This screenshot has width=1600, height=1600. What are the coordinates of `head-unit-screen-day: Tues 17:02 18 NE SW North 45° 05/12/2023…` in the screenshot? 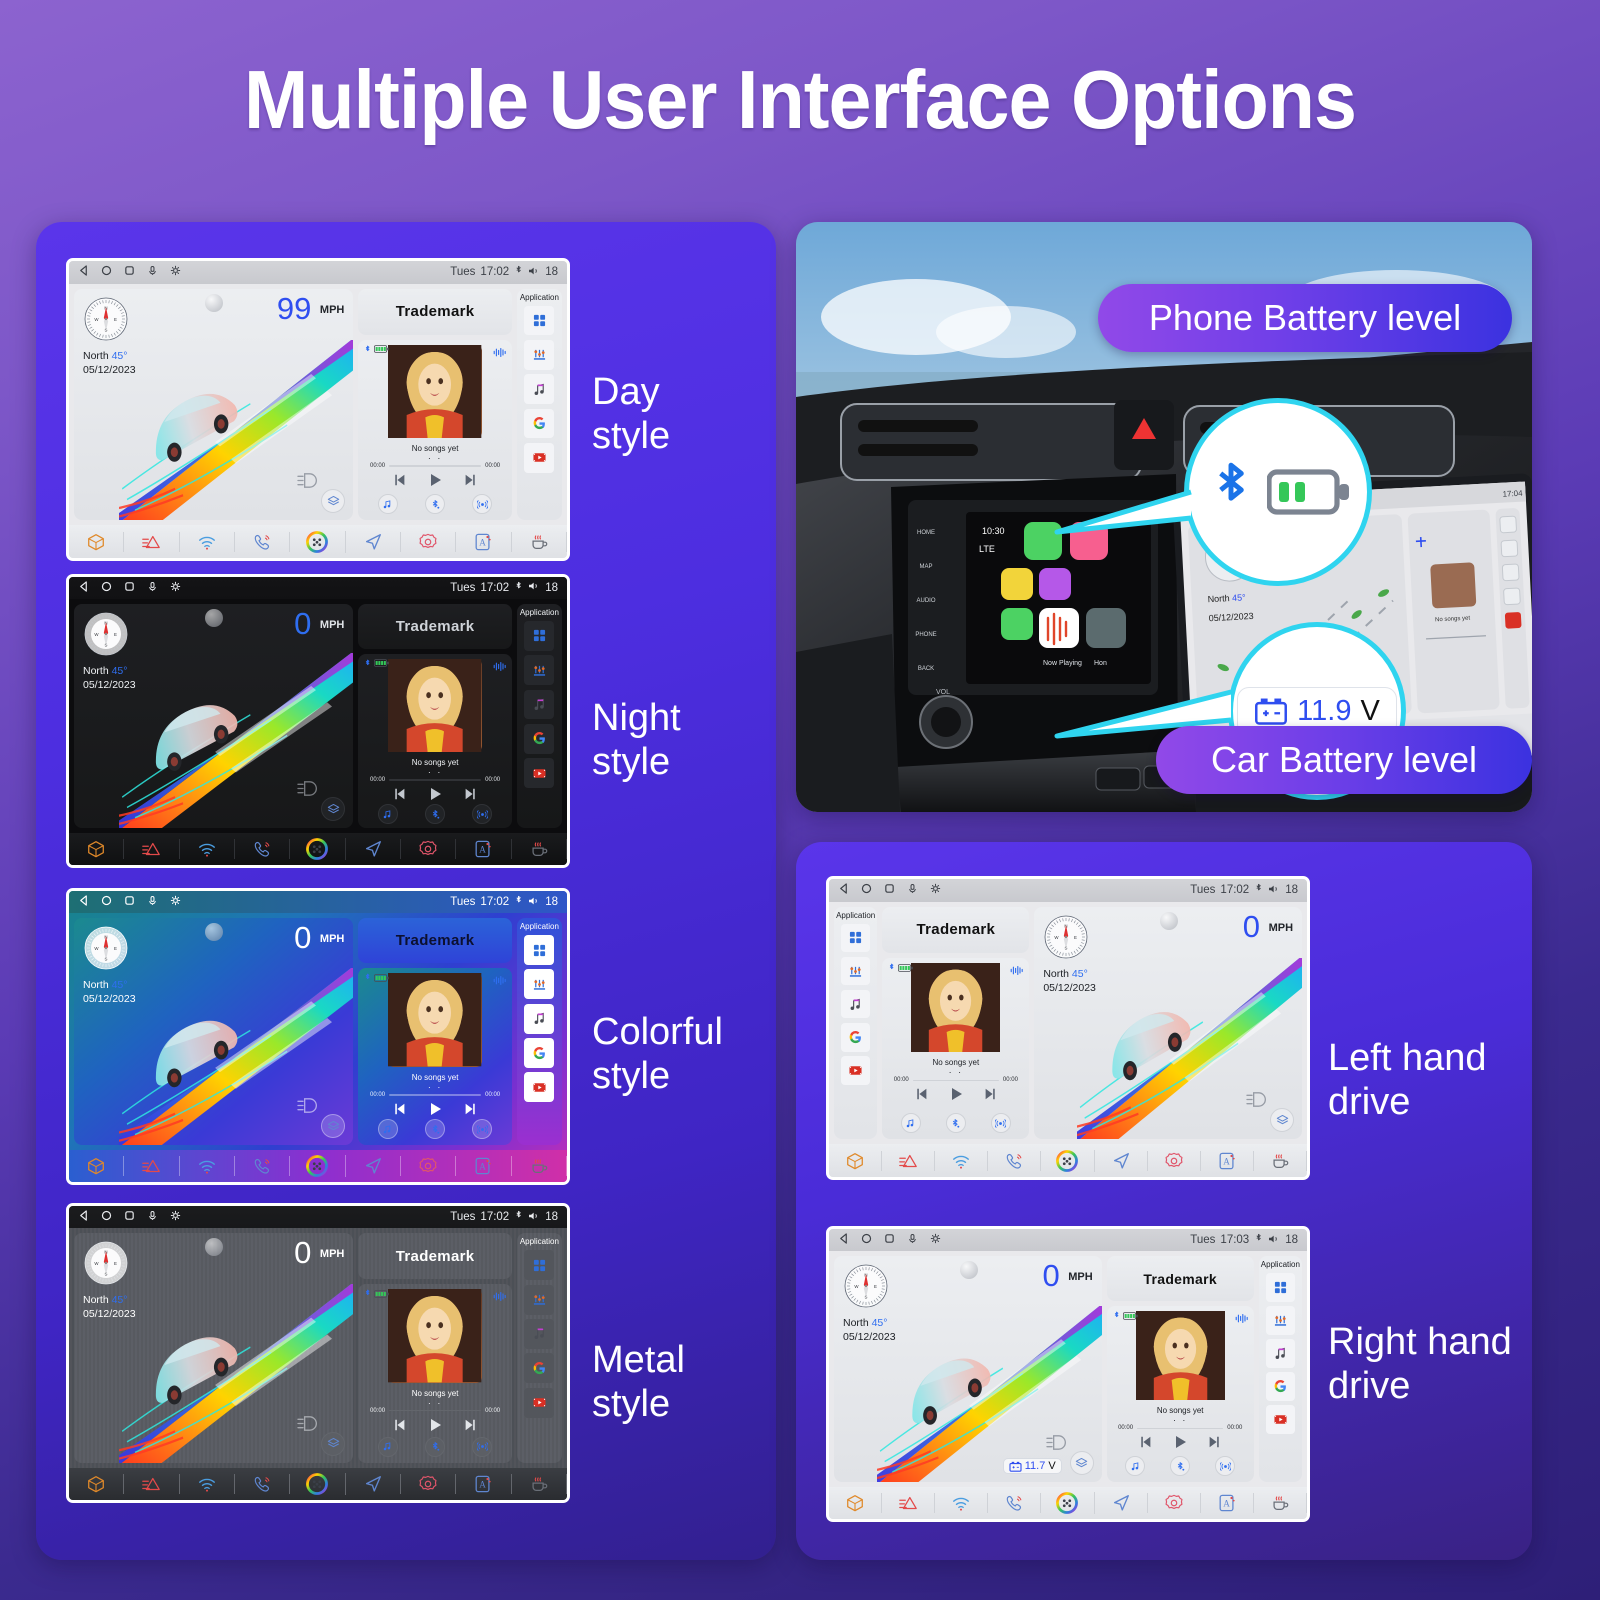 It's located at (318, 409).